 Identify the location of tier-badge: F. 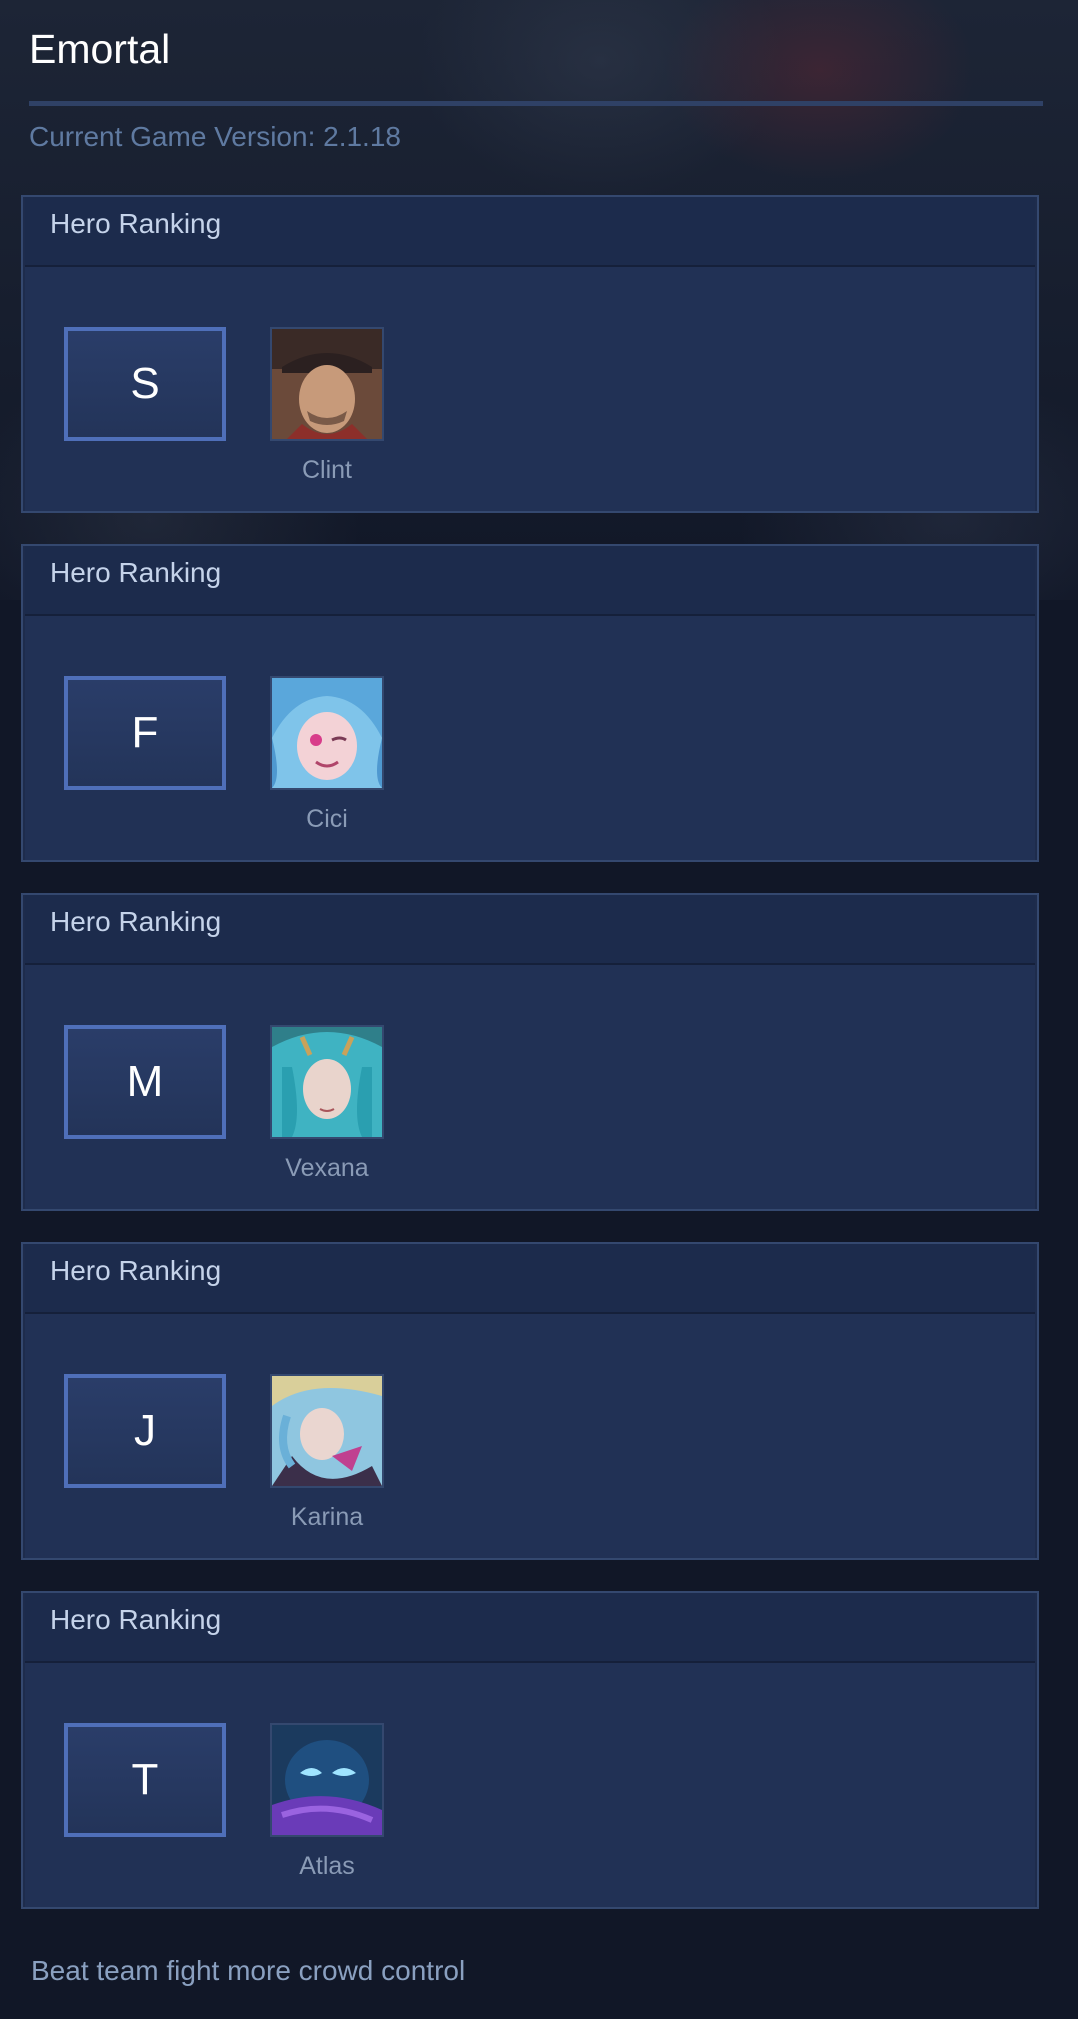
(145, 733).